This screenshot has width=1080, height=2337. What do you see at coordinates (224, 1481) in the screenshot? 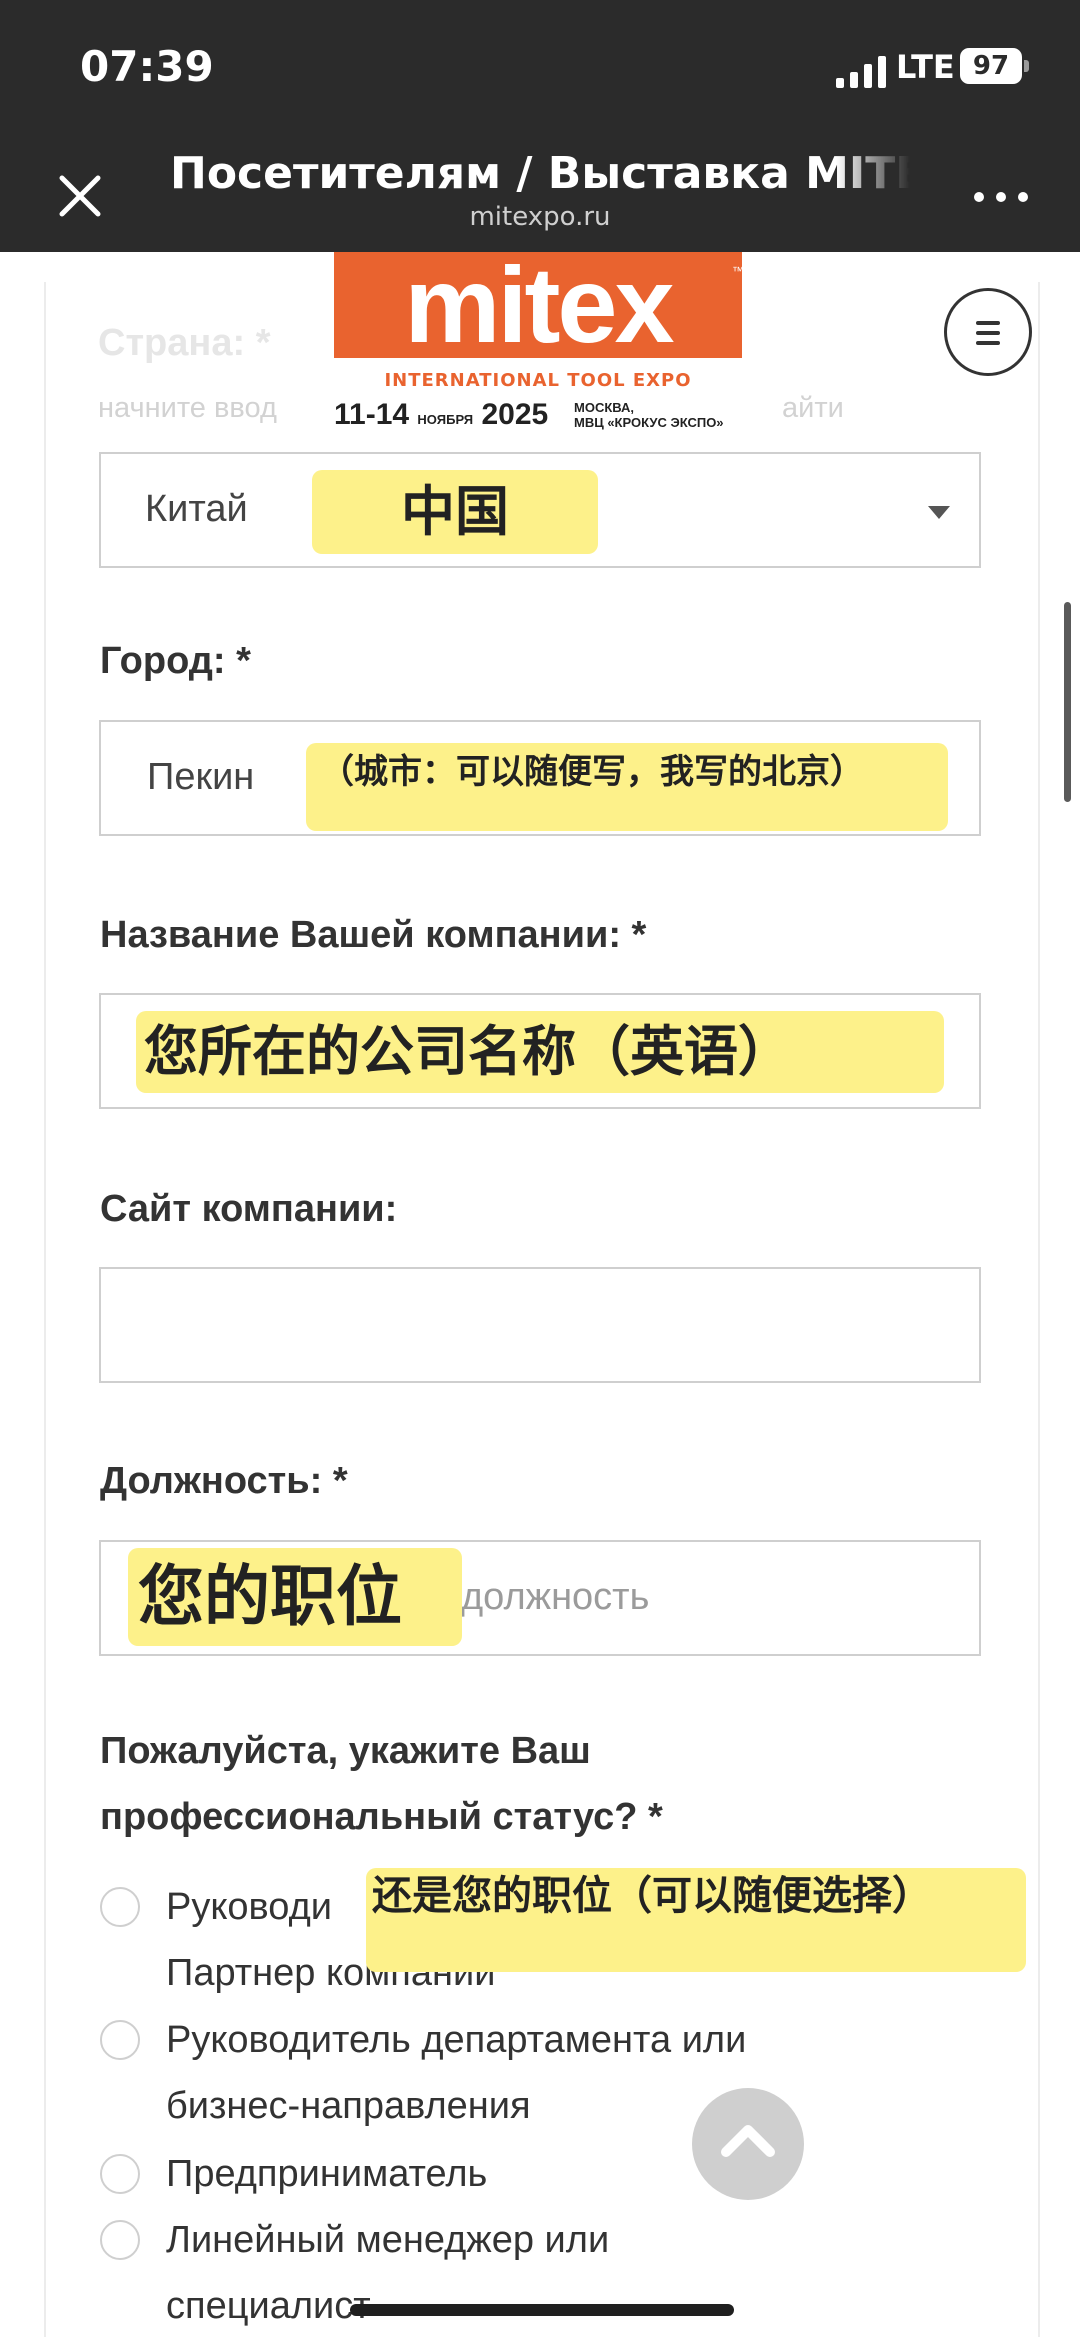
I see `position-label: Должность: *` at bounding box center [224, 1481].